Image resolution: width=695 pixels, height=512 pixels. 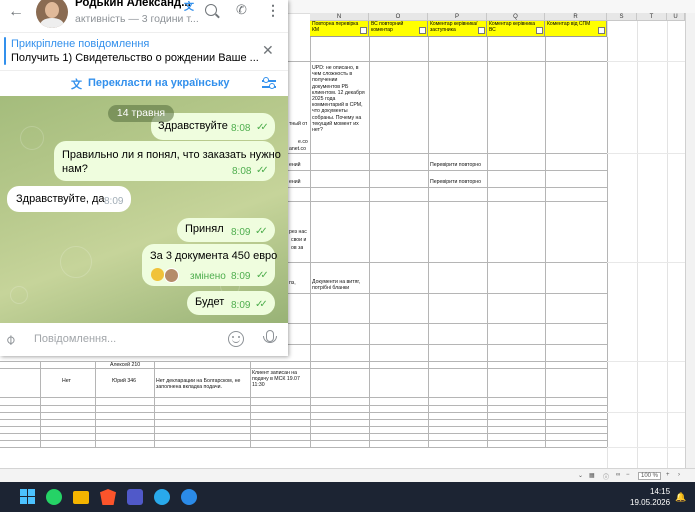 What do you see at coordinates (516, 17) in the screenshot?
I see `column-header-q: Q` at bounding box center [516, 17].